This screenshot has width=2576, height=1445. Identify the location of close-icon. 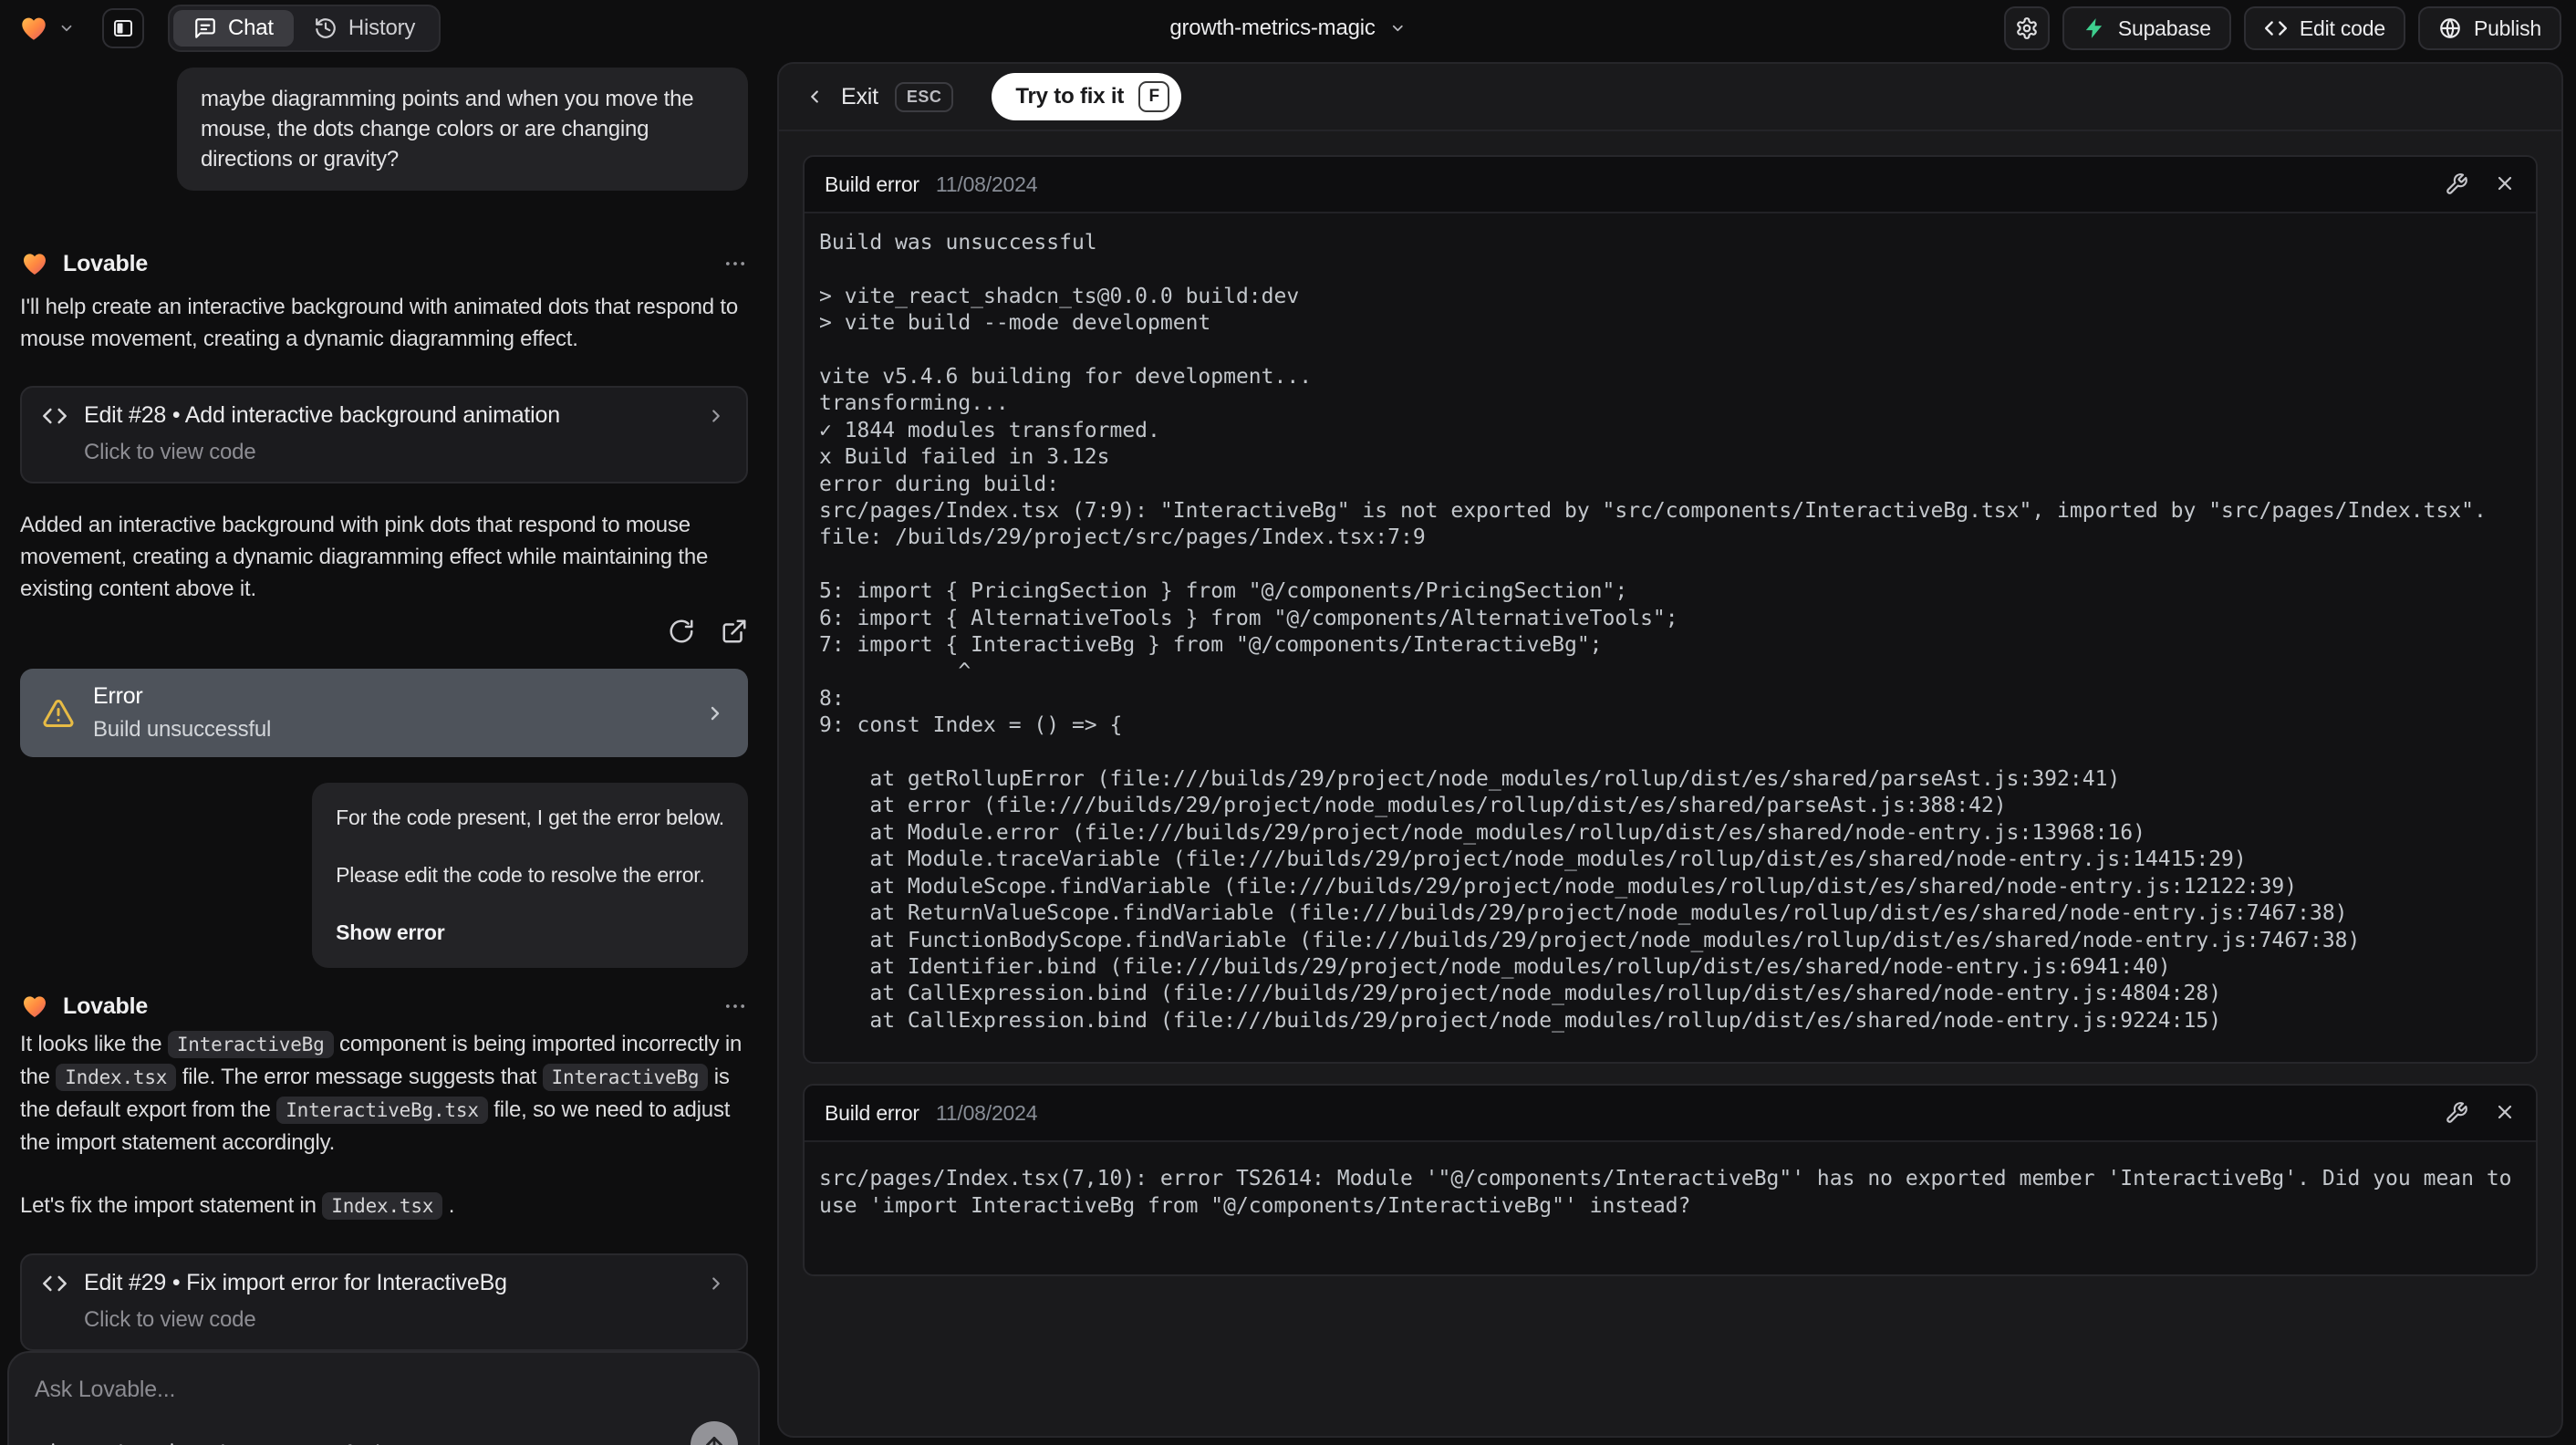
(2505, 183).